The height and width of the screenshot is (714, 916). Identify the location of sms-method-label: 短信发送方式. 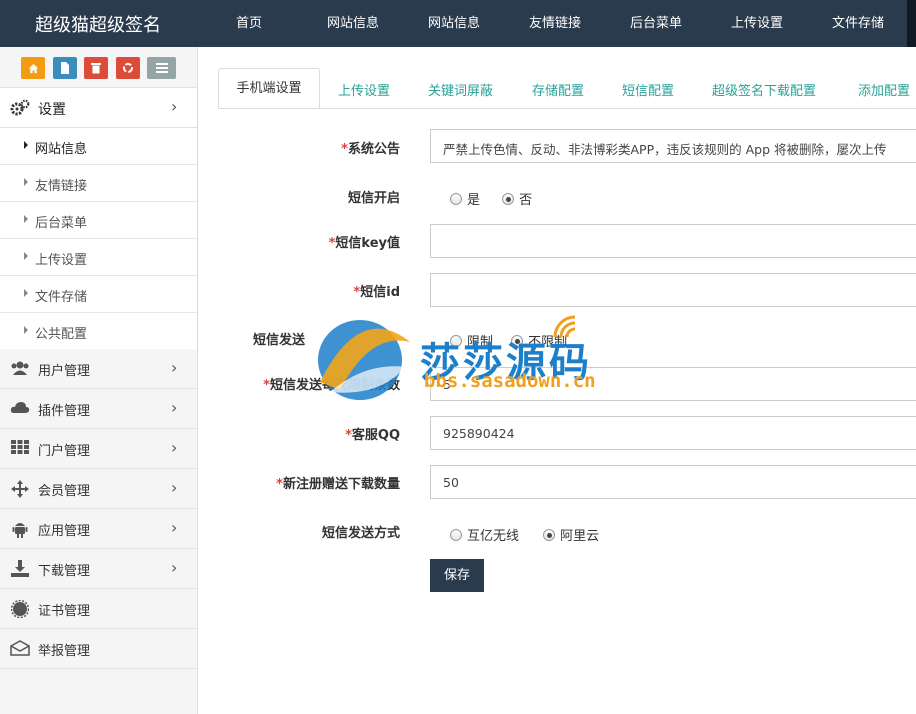
(360, 533).